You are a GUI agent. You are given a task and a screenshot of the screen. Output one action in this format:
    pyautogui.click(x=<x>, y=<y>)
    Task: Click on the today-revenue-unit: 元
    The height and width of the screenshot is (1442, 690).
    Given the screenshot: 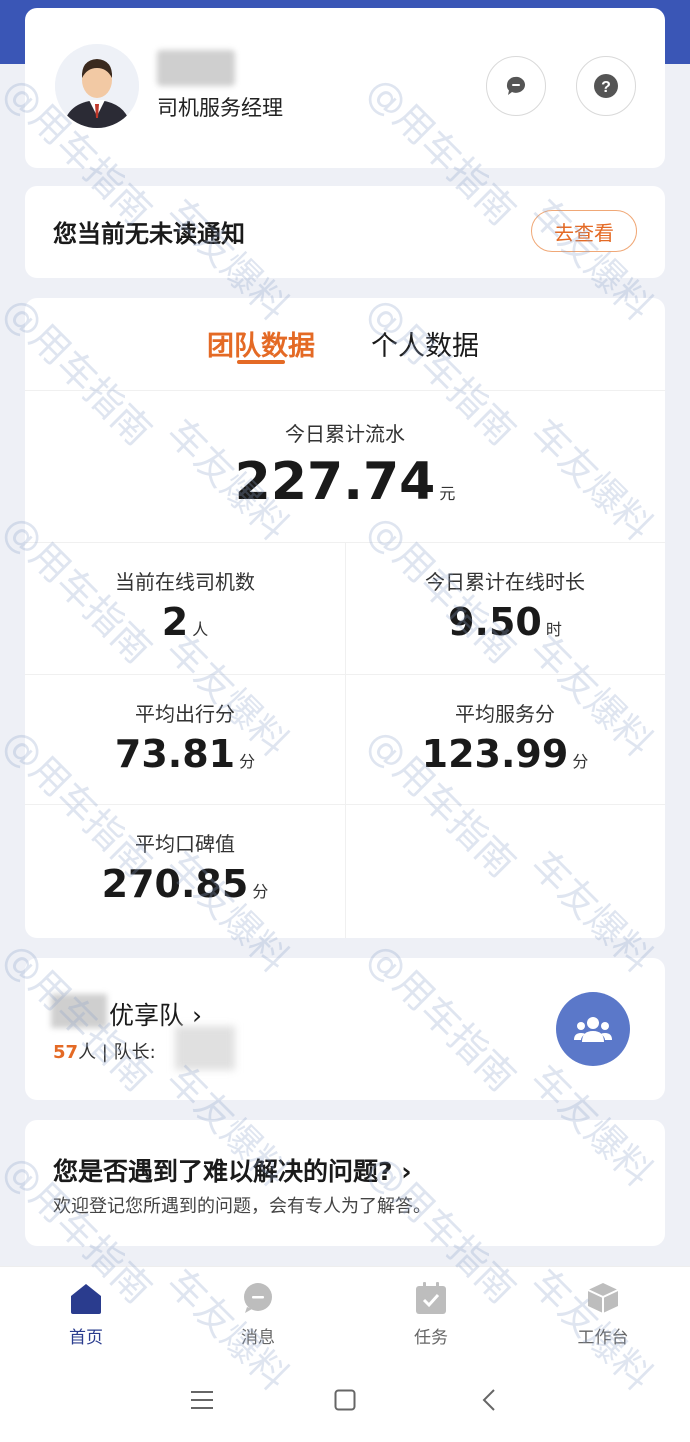 What is the action you would take?
    pyautogui.click(x=447, y=493)
    